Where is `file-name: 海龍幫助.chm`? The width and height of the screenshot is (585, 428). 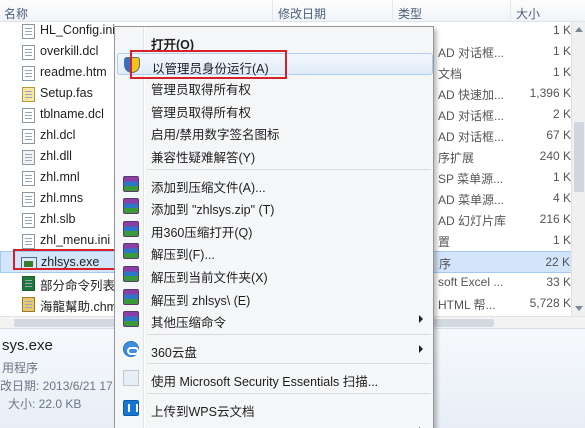
file-name: 海龍幫助.chm is located at coordinates (79, 307).